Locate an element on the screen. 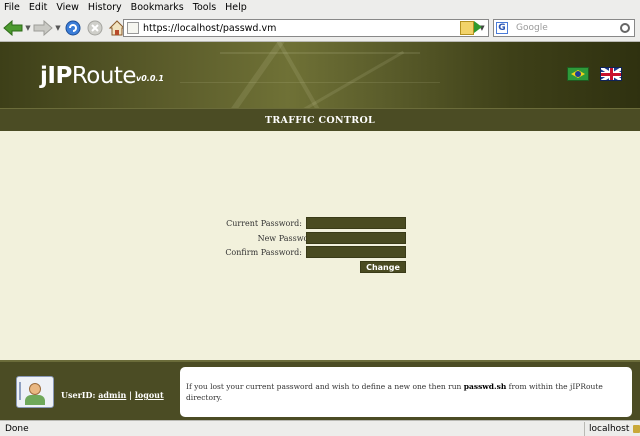 This screenshot has width=640, height=436. section-title-bar: TRAFFIC CONTROL is located at coordinates (320, 119).